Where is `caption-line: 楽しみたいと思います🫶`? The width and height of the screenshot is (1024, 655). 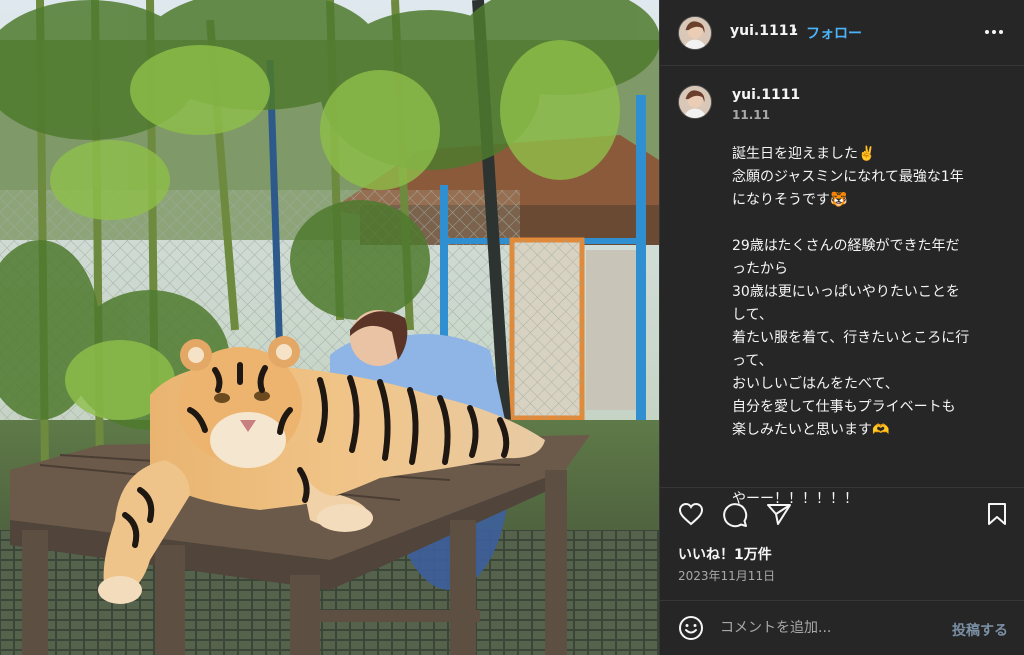 caption-line: 楽しみたいと思います🫶 is located at coordinates (811, 430).